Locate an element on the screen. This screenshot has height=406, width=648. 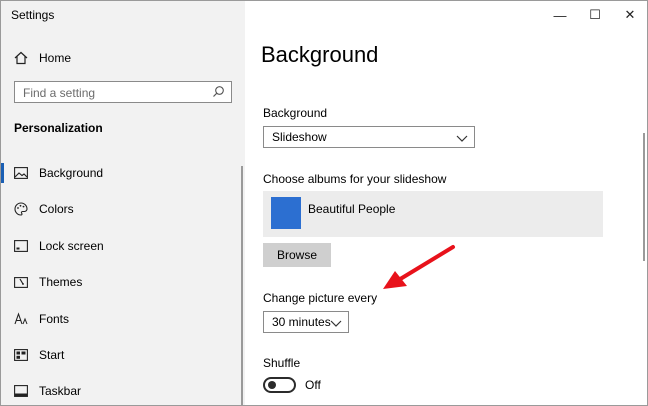
close-button: ✕ is located at coordinates (630, 15).